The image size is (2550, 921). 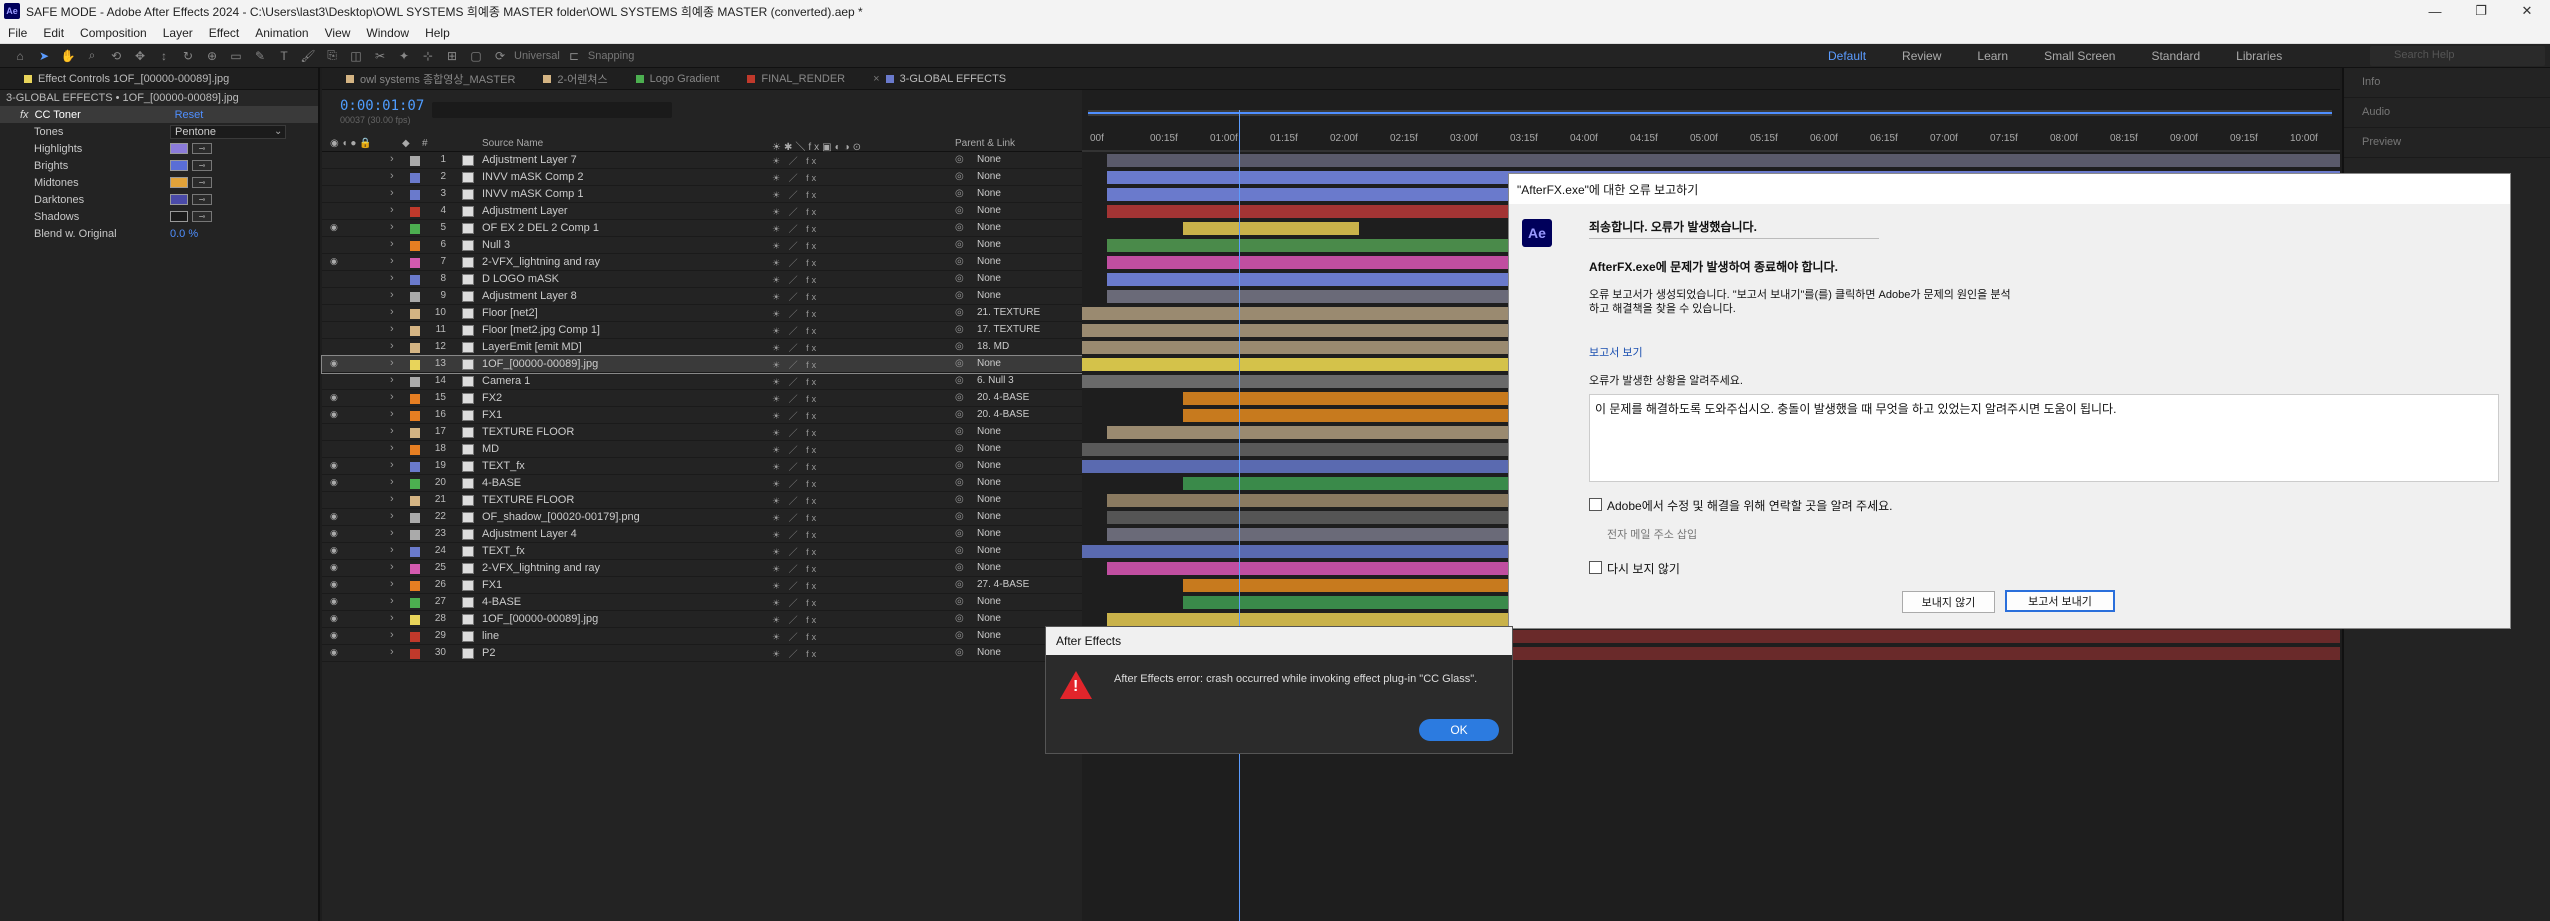 What do you see at coordinates (284, 56) in the screenshot?
I see `type-tool-icon: T` at bounding box center [284, 56].